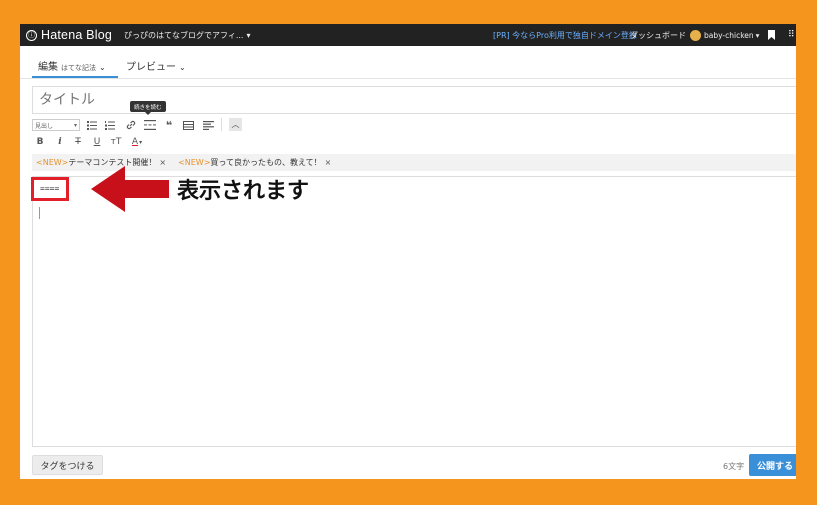 Image resolution: width=817 pixels, height=505 pixels. I want to click on strikethrough-button: T, so click(78, 142).